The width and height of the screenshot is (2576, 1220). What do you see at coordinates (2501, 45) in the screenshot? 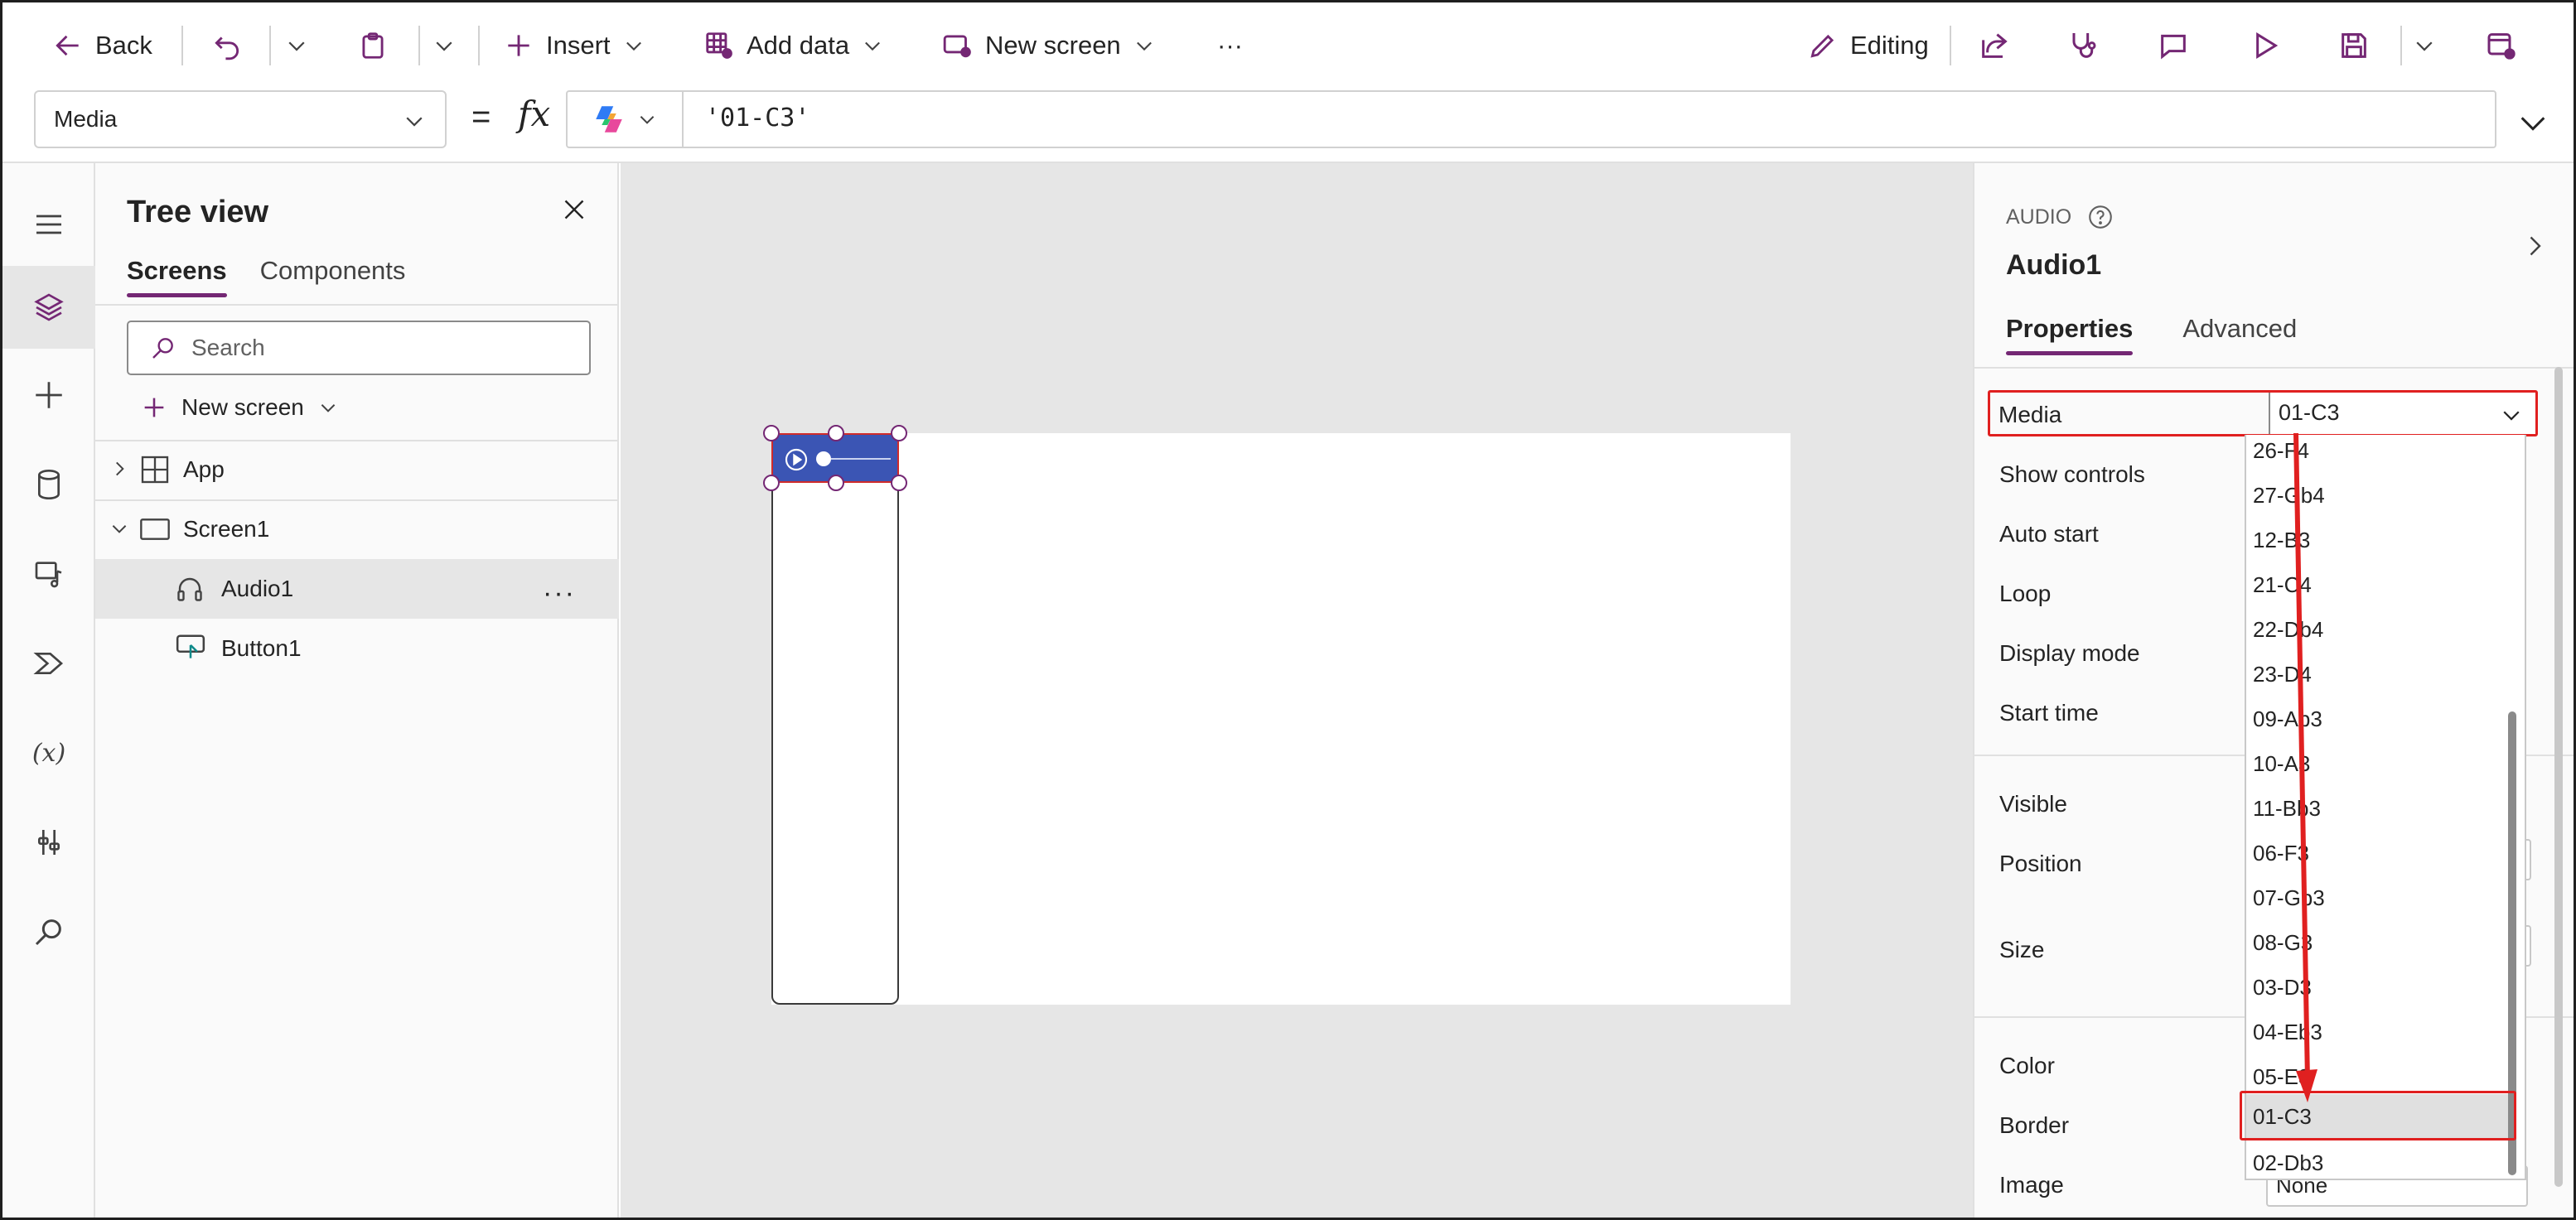
I see `publish-button` at bounding box center [2501, 45].